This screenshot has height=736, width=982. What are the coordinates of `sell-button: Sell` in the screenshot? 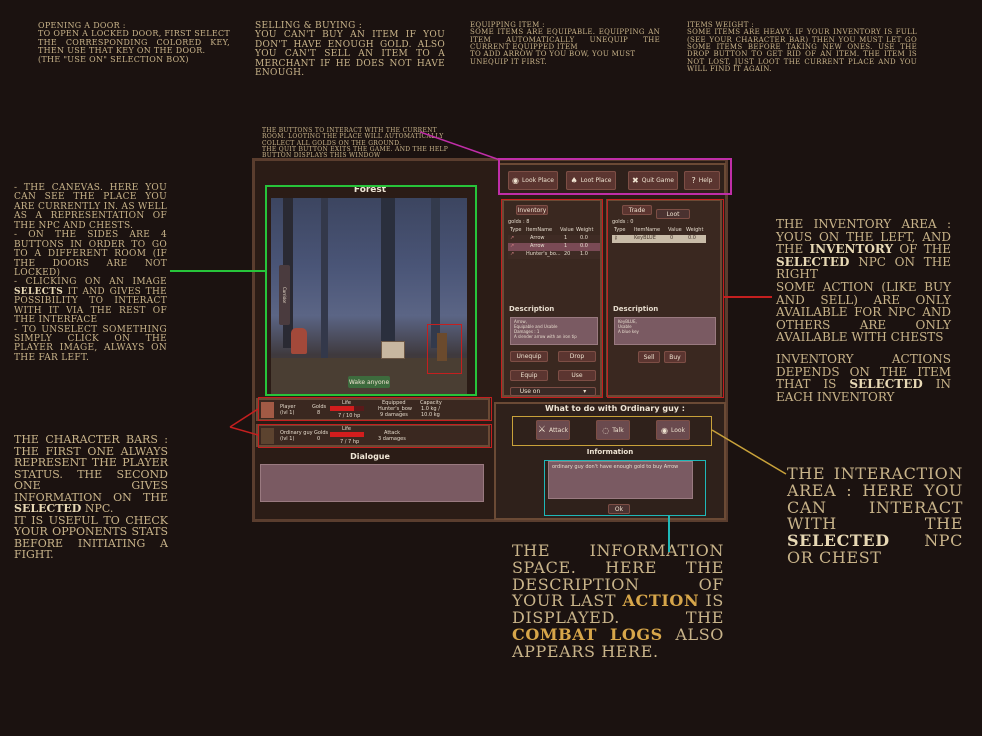 It's located at (649, 357).